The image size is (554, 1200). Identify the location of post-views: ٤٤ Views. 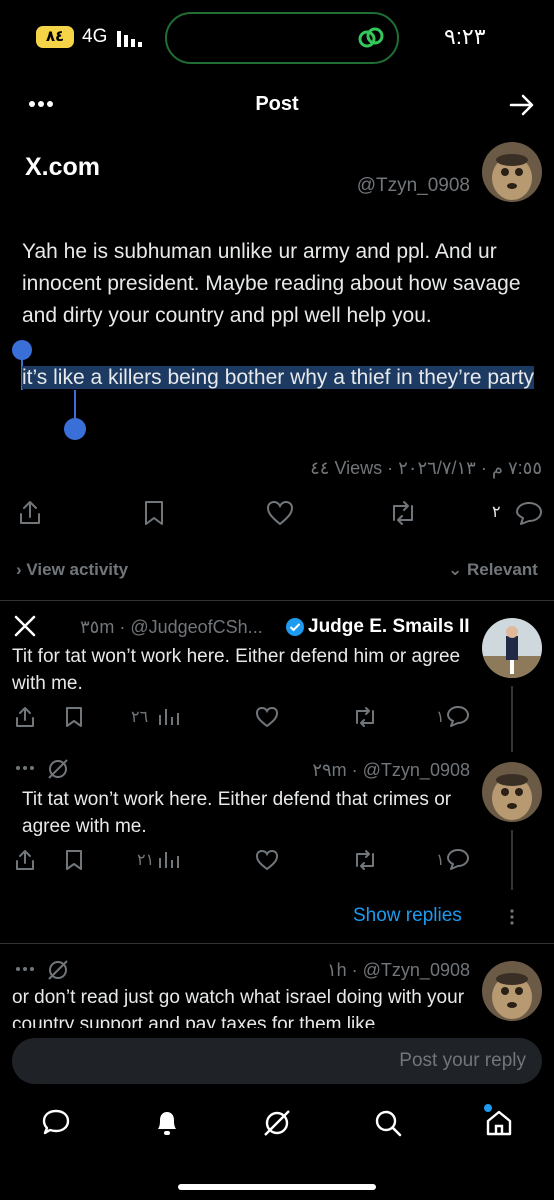
(346, 468).